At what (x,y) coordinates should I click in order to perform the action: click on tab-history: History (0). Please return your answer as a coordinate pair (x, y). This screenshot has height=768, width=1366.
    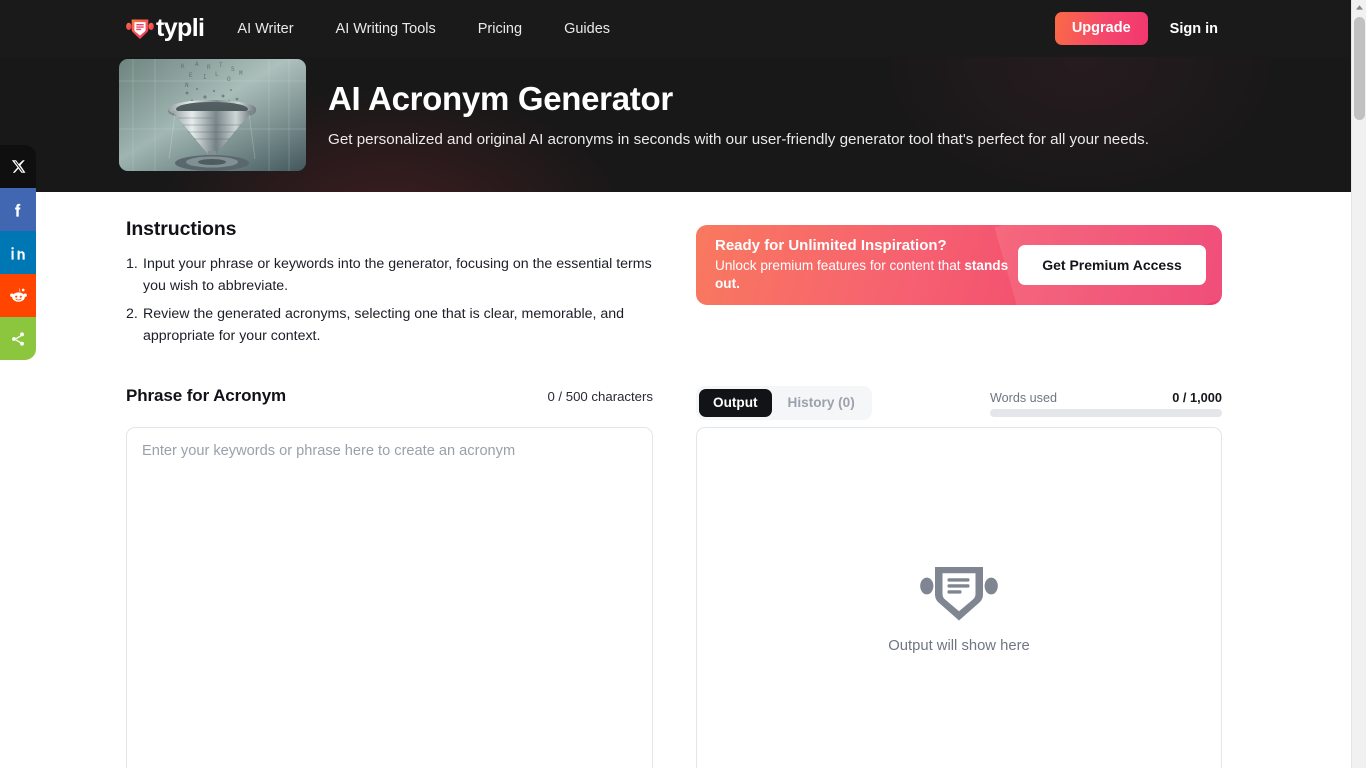
    Looking at the image, I should click on (821, 403).